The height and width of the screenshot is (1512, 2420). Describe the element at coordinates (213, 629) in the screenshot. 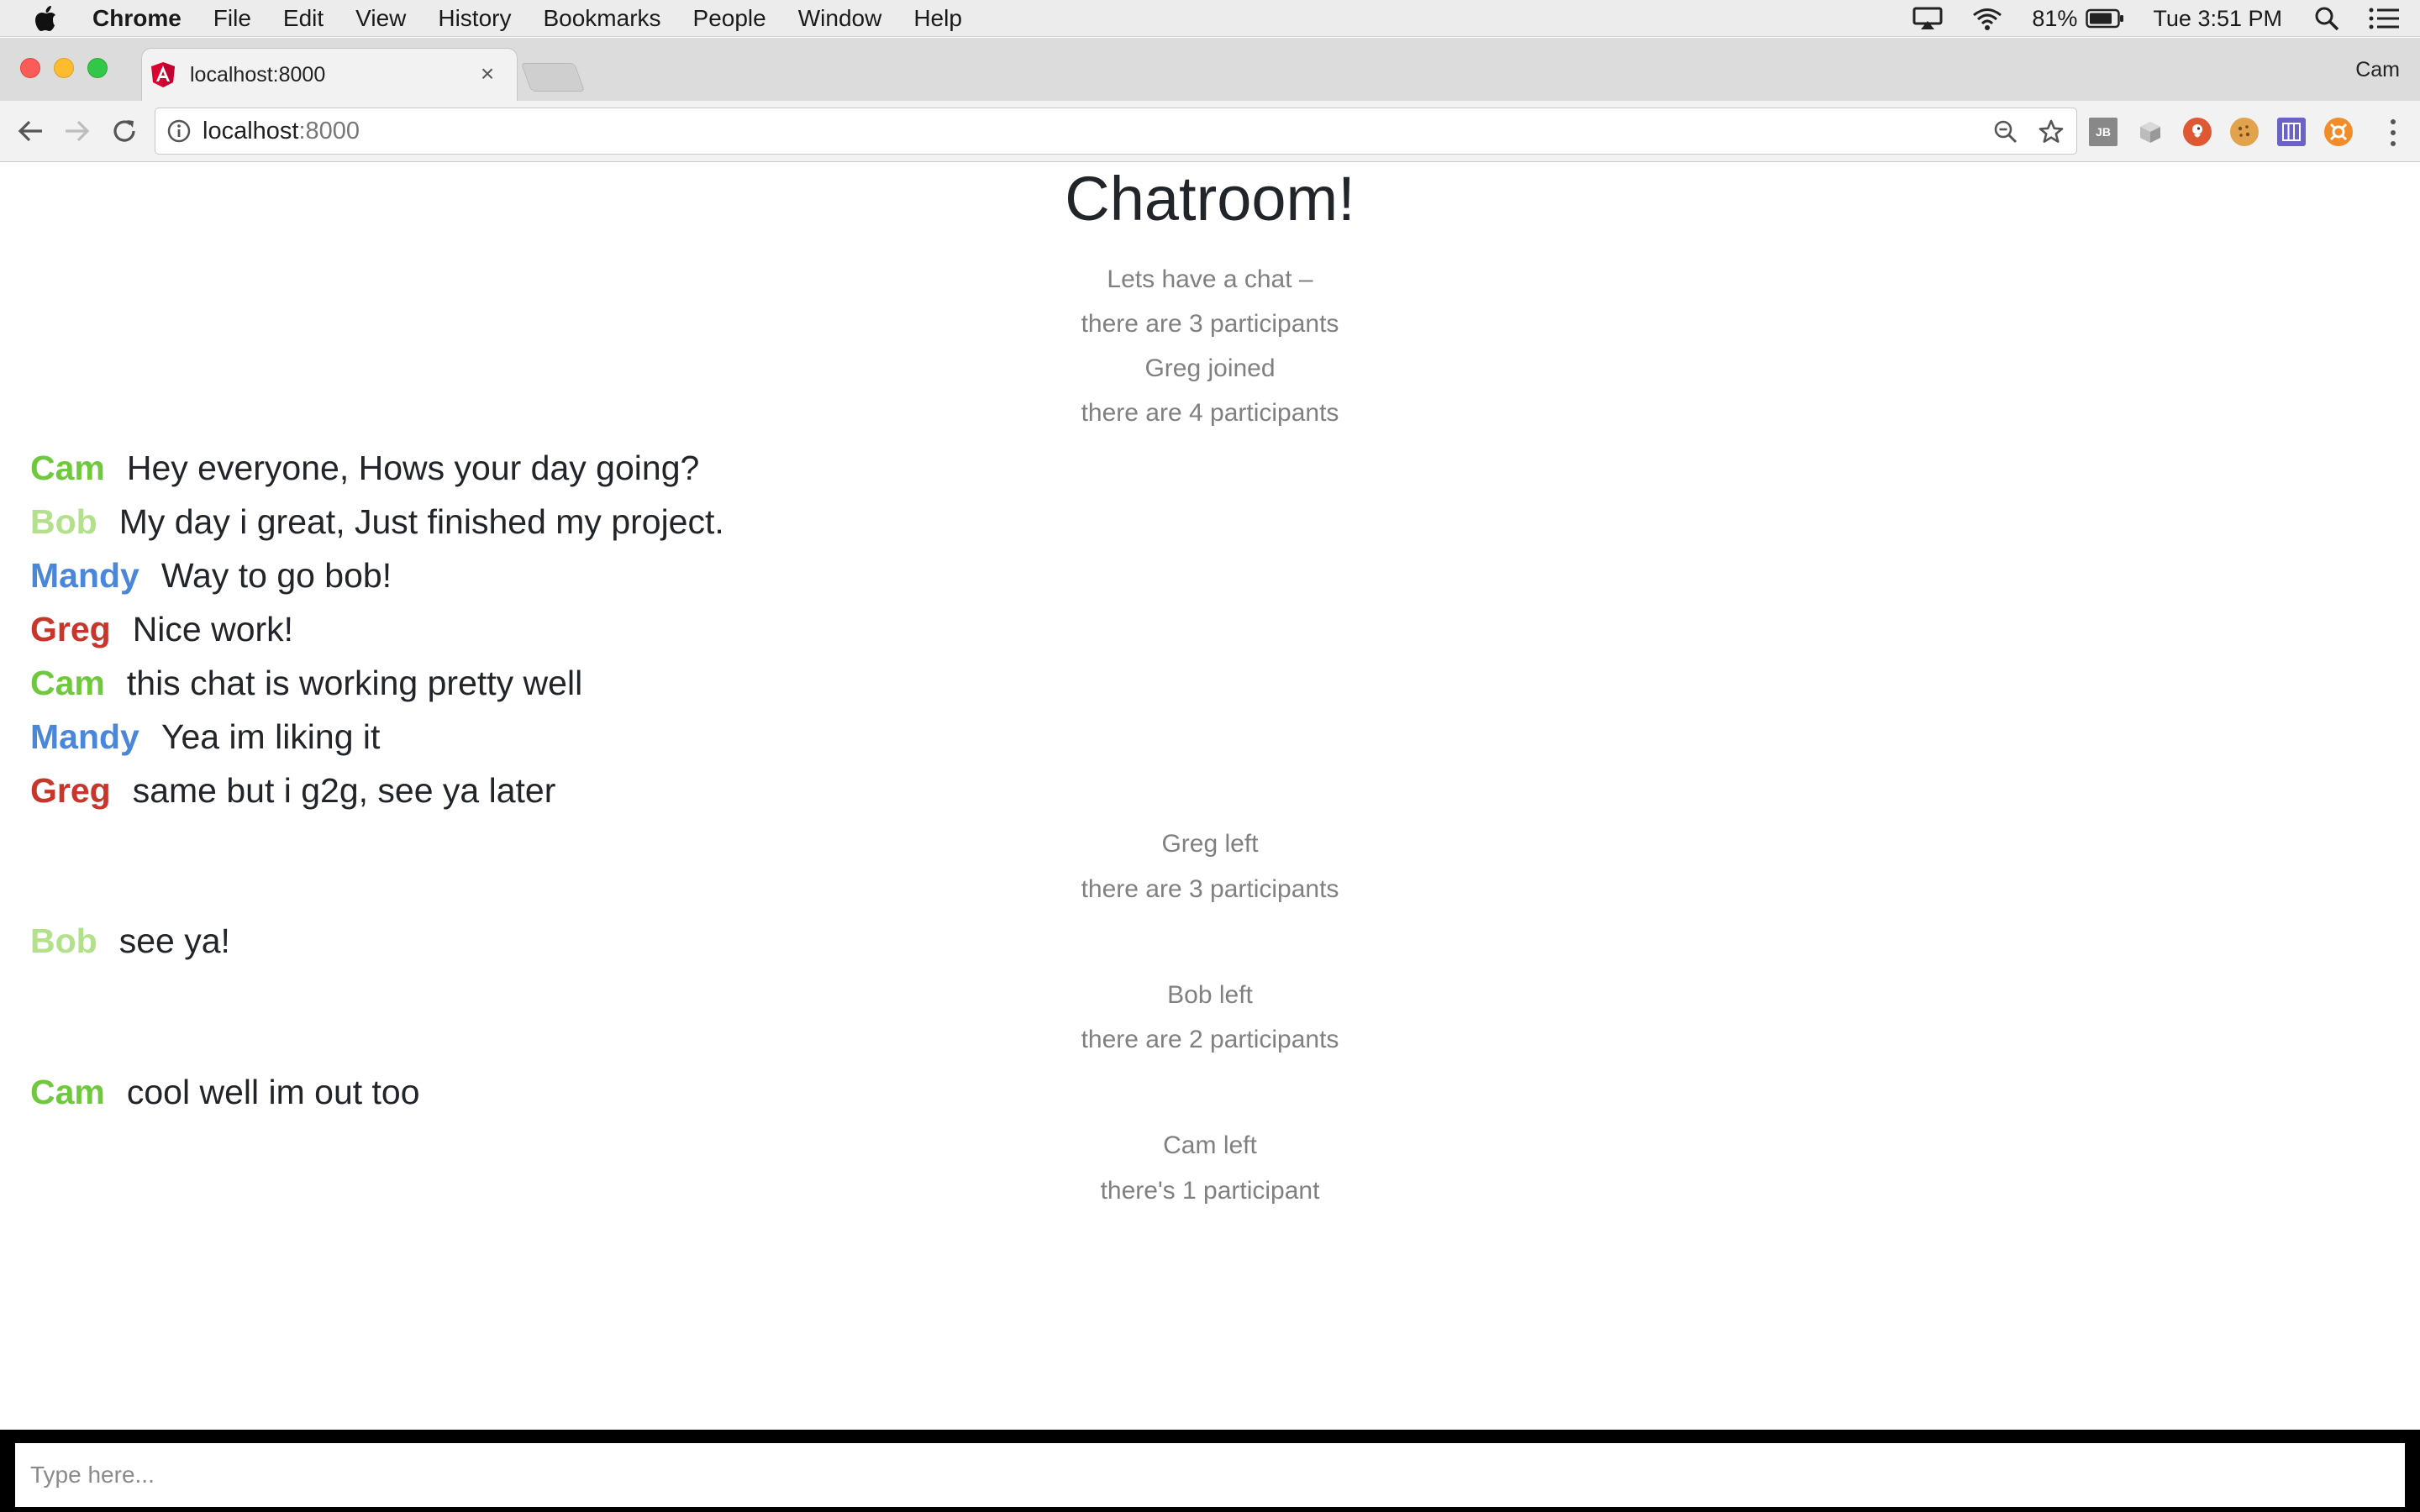

I see `message-text: Nice work!` at that location.